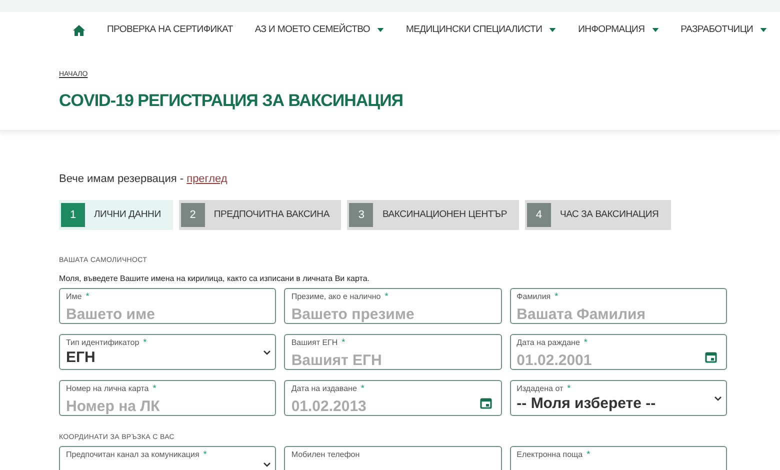 This screenshot has width=780, height=470. I want to click on field-label: Предпочитан канал за комуникация, so click(133, 455).